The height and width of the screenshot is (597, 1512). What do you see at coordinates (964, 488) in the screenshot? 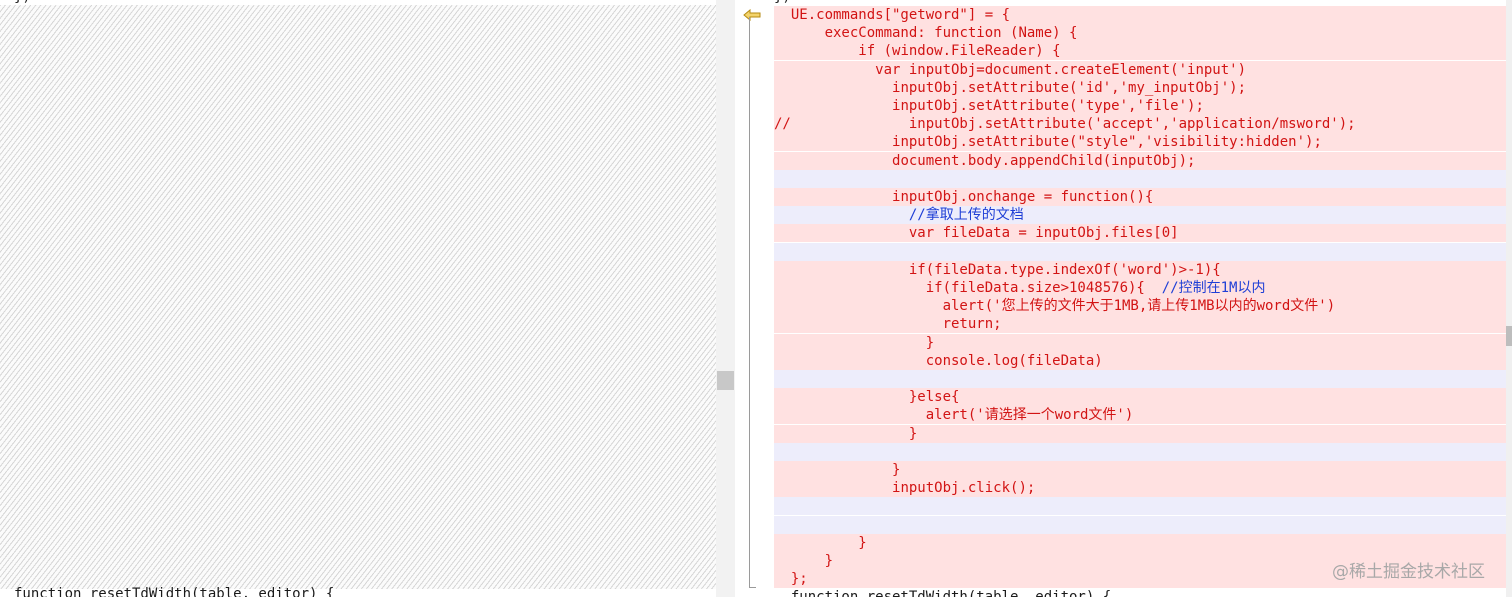
I see `code-text: inputObj.click();` at bounding box center [964, 488].